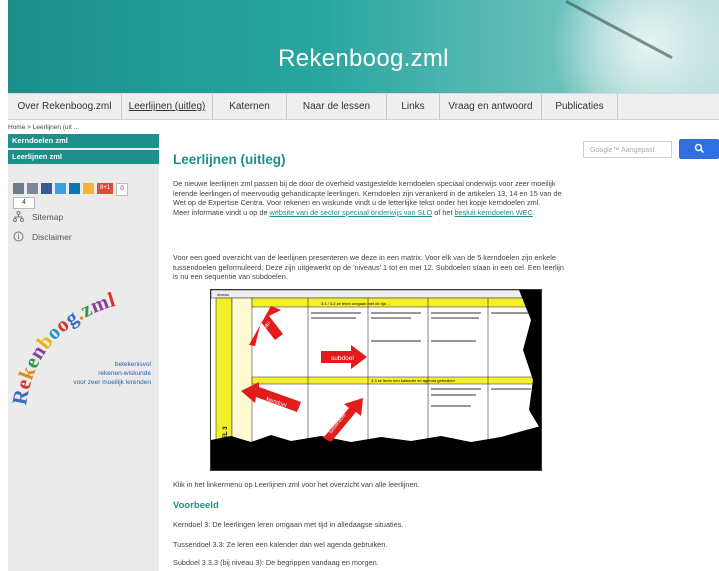 The height and width of the screenshot is (571, 719). I want to click on example-heading: Voorbeeld, so click(196, 505).